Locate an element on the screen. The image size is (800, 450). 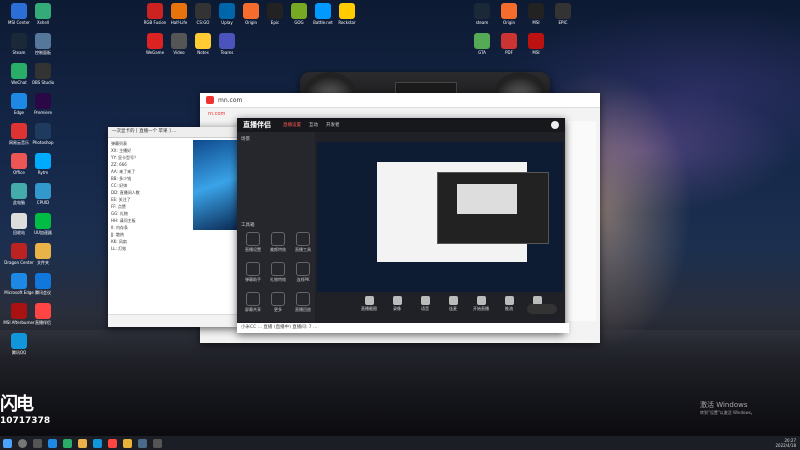
desktop-icon-label: 文件夹 is located at coordinates (43, 262).